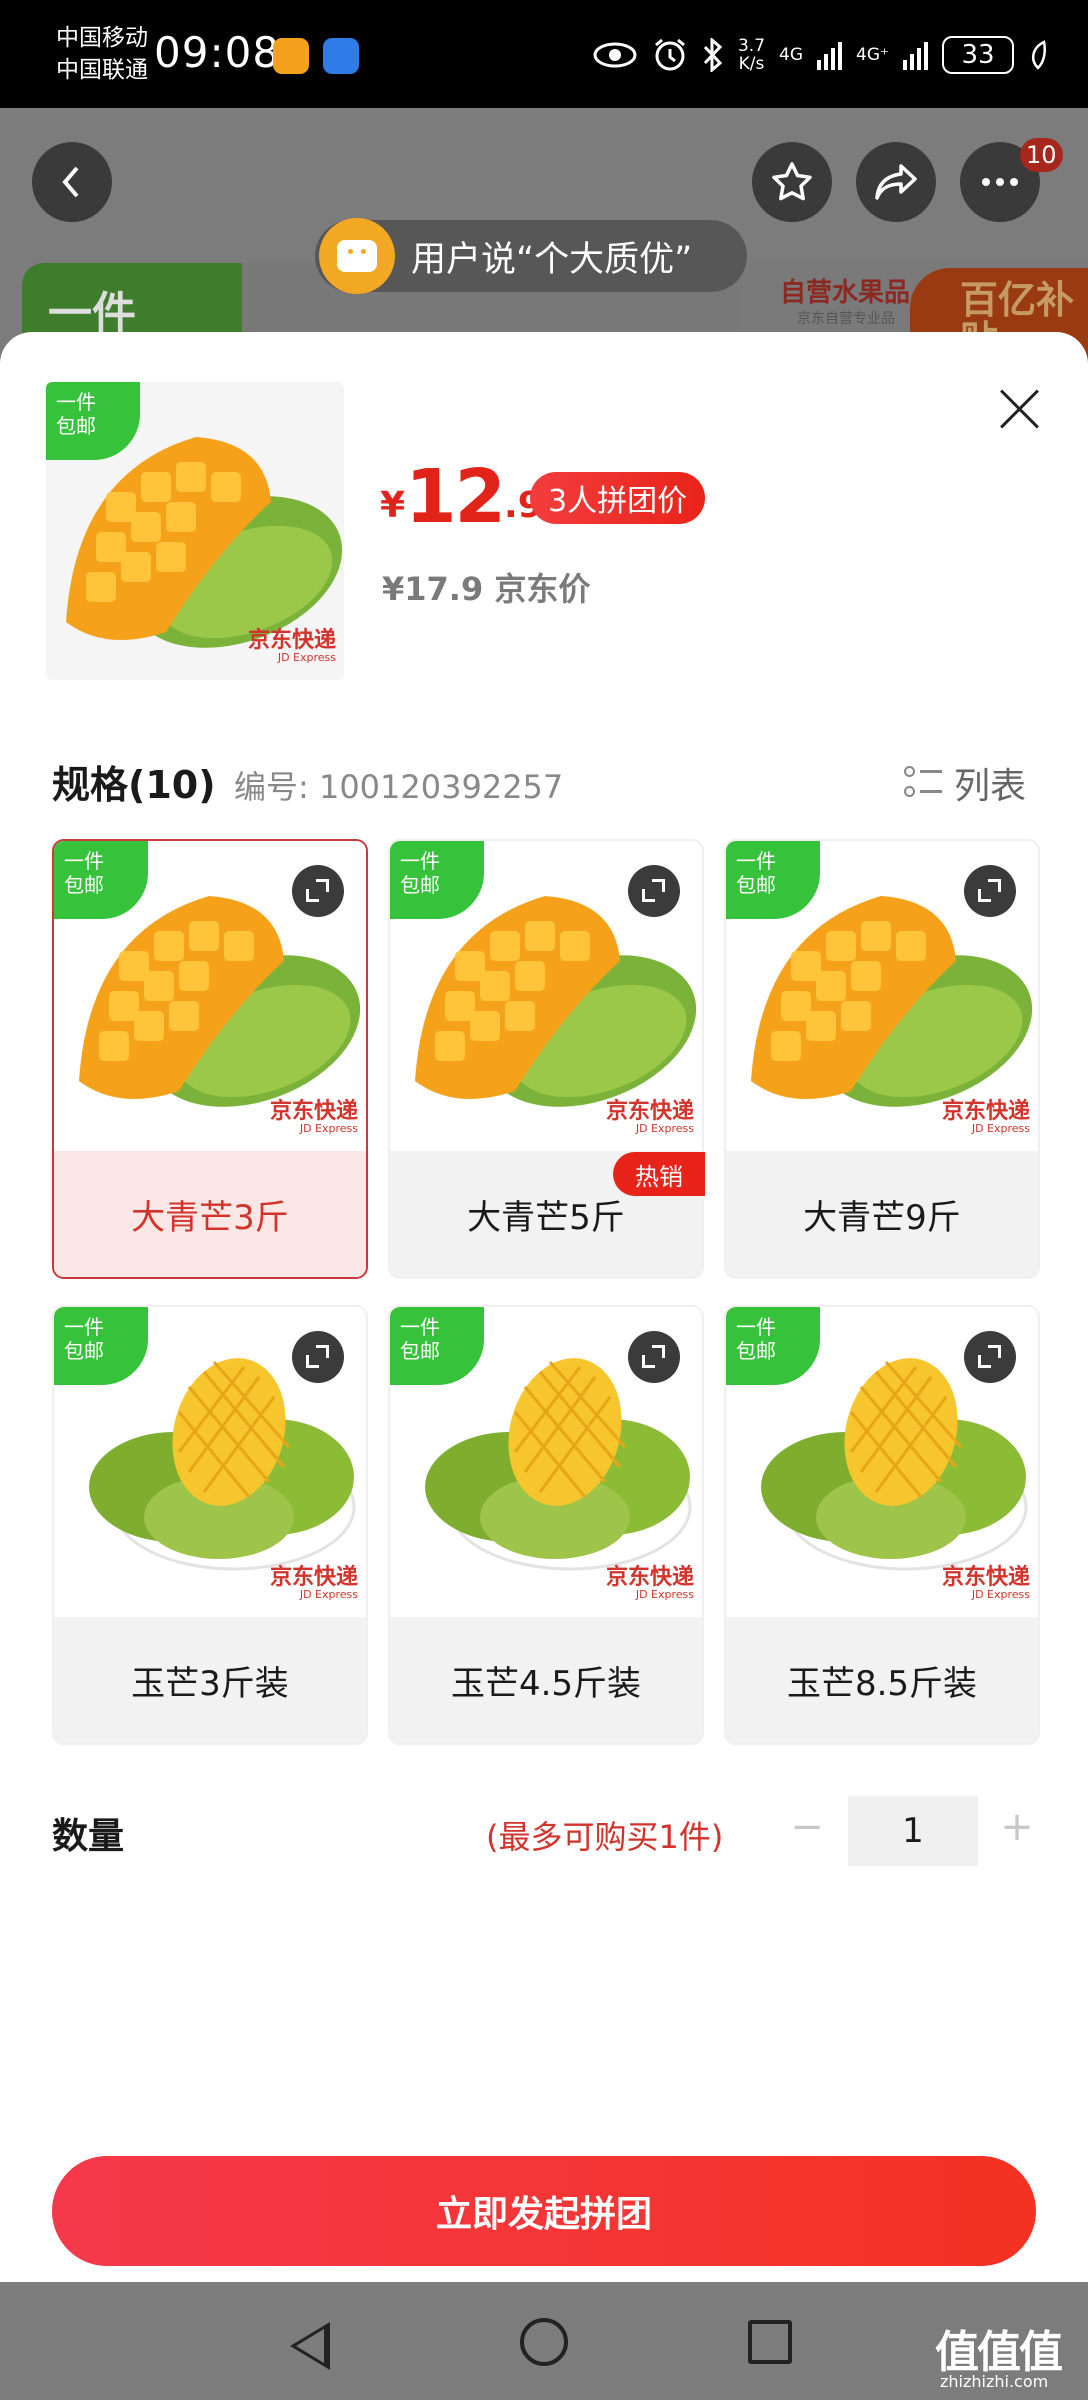 This screenshot has height=2400, width=1088. I want to click on list-icon, so click(923, 783).